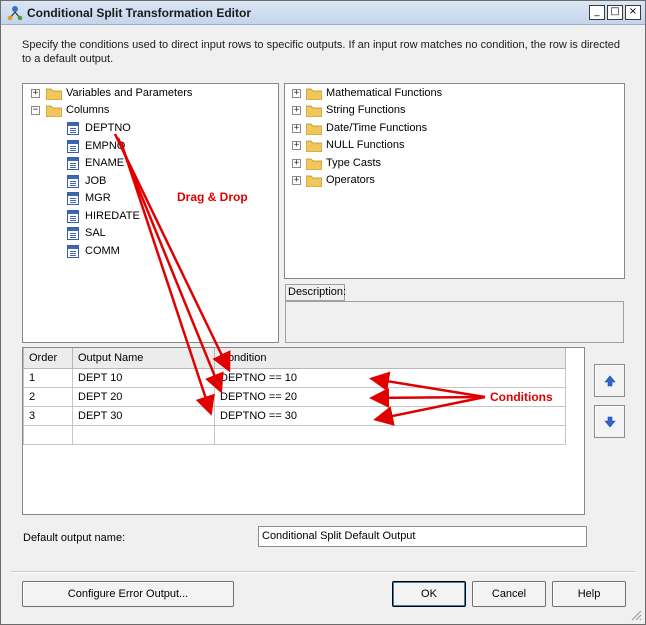 This screenshot has height=625, width=646. I want to click on tree-node-label: Date/Time Functions, so click(377, 128).